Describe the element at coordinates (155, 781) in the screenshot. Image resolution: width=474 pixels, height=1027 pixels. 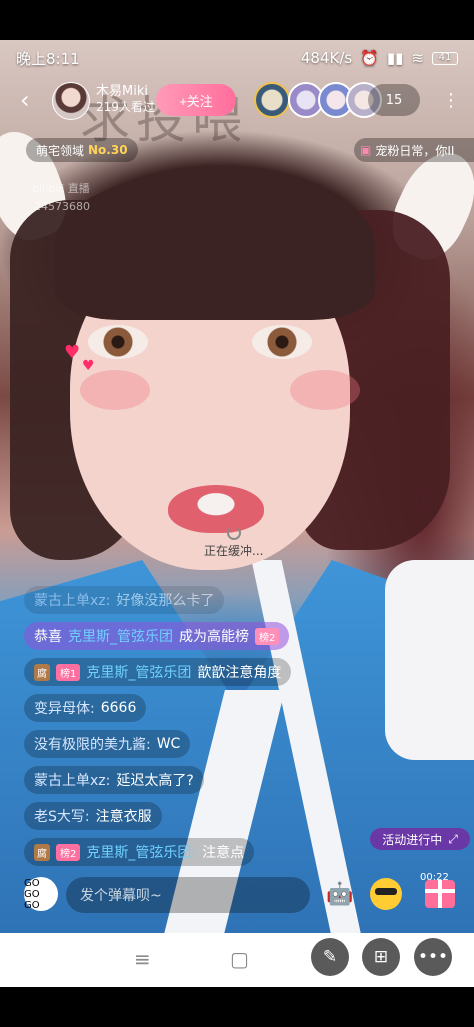
I see `chat-text: 延迟太高了?` at that location.